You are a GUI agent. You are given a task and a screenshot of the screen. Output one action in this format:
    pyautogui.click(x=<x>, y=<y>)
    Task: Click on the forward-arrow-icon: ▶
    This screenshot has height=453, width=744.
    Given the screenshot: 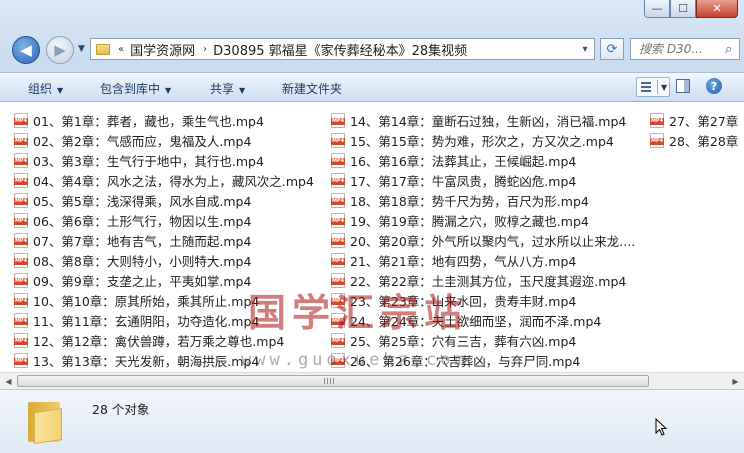 What is the action you would take?
    pyautogui.click(x=60, y=50)
    